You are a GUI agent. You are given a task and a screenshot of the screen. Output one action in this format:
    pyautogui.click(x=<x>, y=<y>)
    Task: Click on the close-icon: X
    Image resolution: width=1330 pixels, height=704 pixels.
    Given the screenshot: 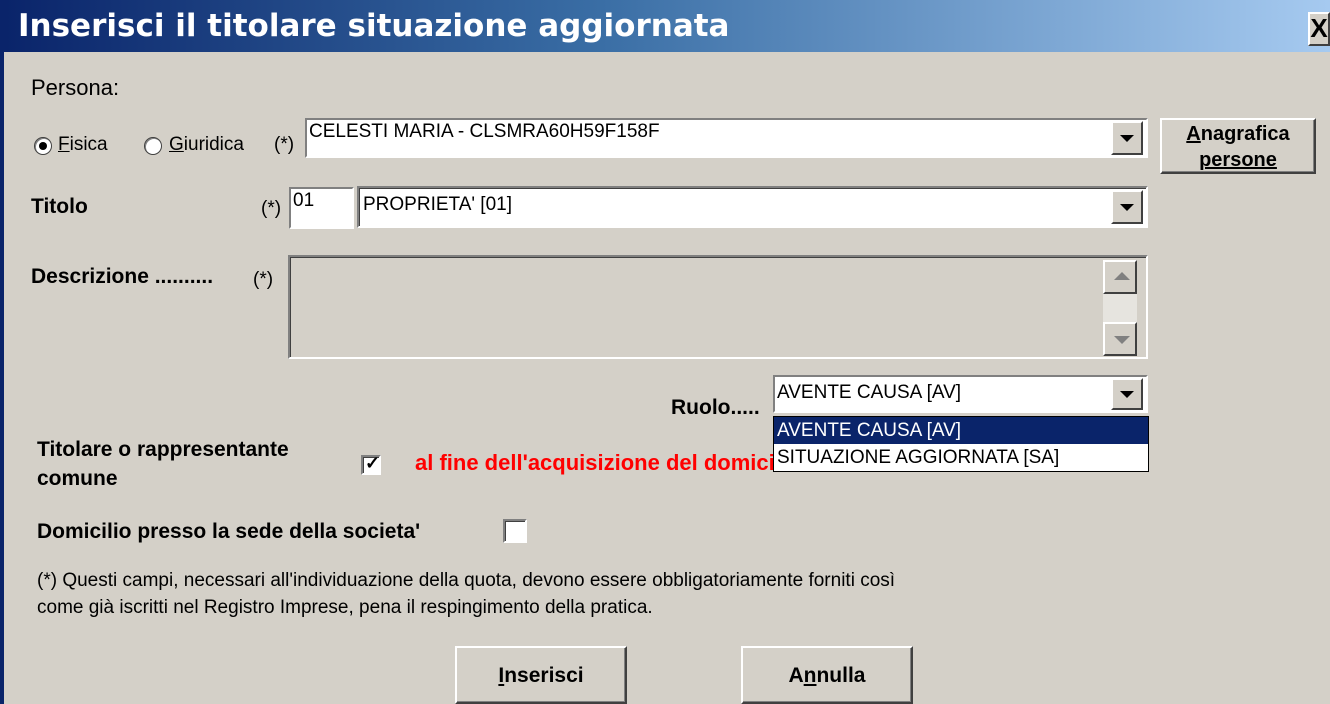 What is the action you would take?
    pyautogui.click(x=1319, y=28)
    